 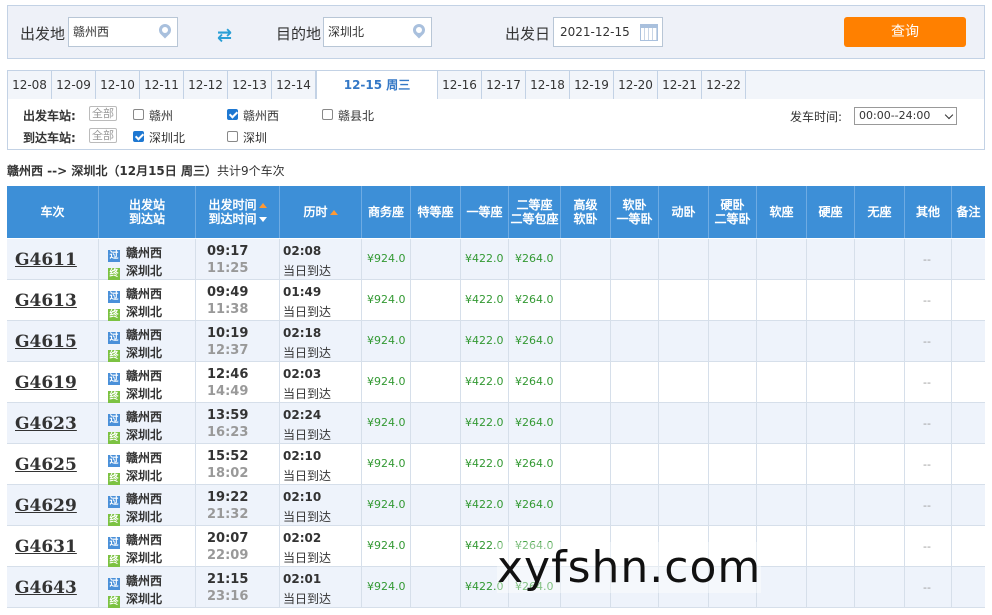 What do you see at coordinates (232, 136) in the screenshot?
I see `checkbox-shenzhen` at bounding box center [232, 136].